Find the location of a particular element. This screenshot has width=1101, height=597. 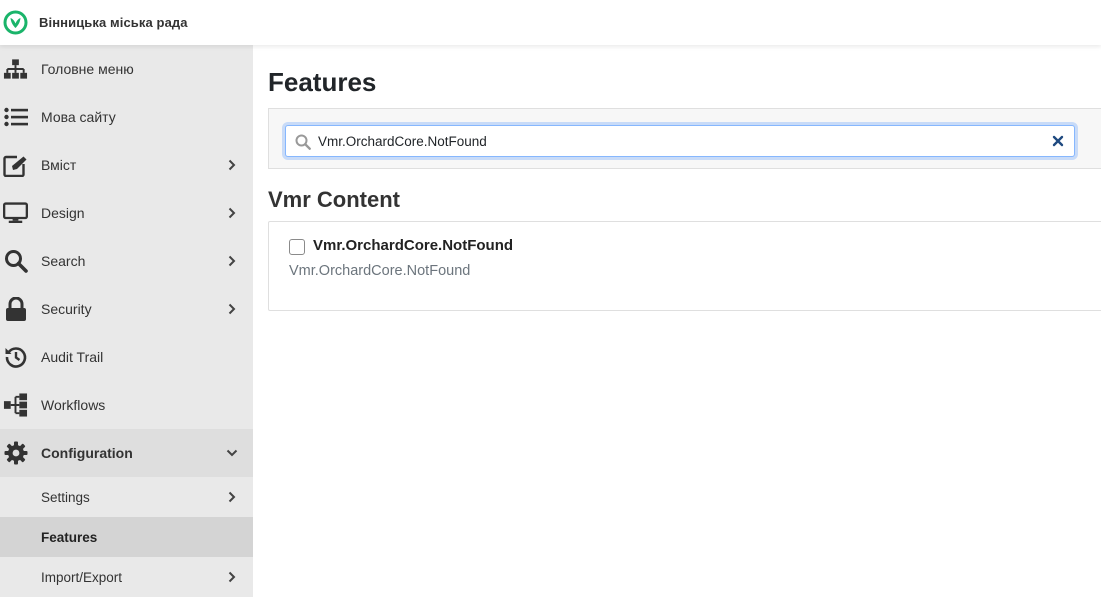

workflow-icon is located at coordinates (15, 405).